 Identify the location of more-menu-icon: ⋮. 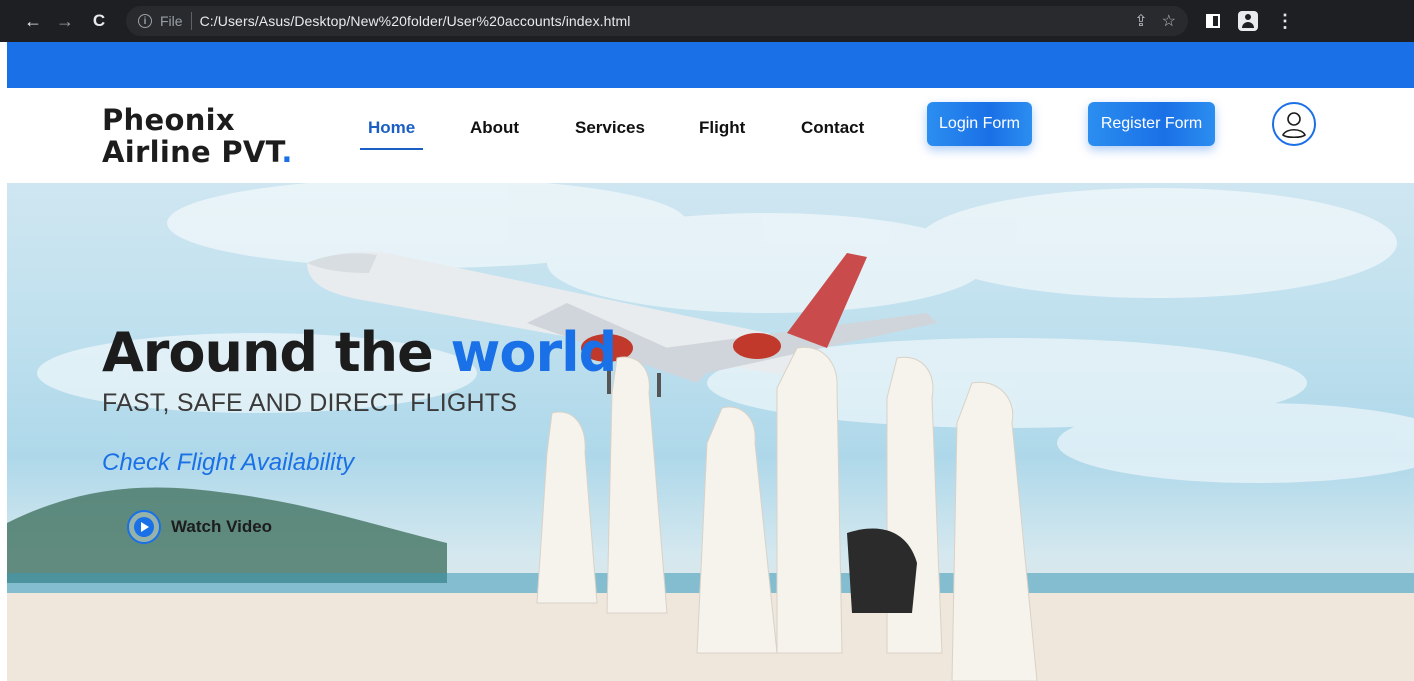
(1285, 21).